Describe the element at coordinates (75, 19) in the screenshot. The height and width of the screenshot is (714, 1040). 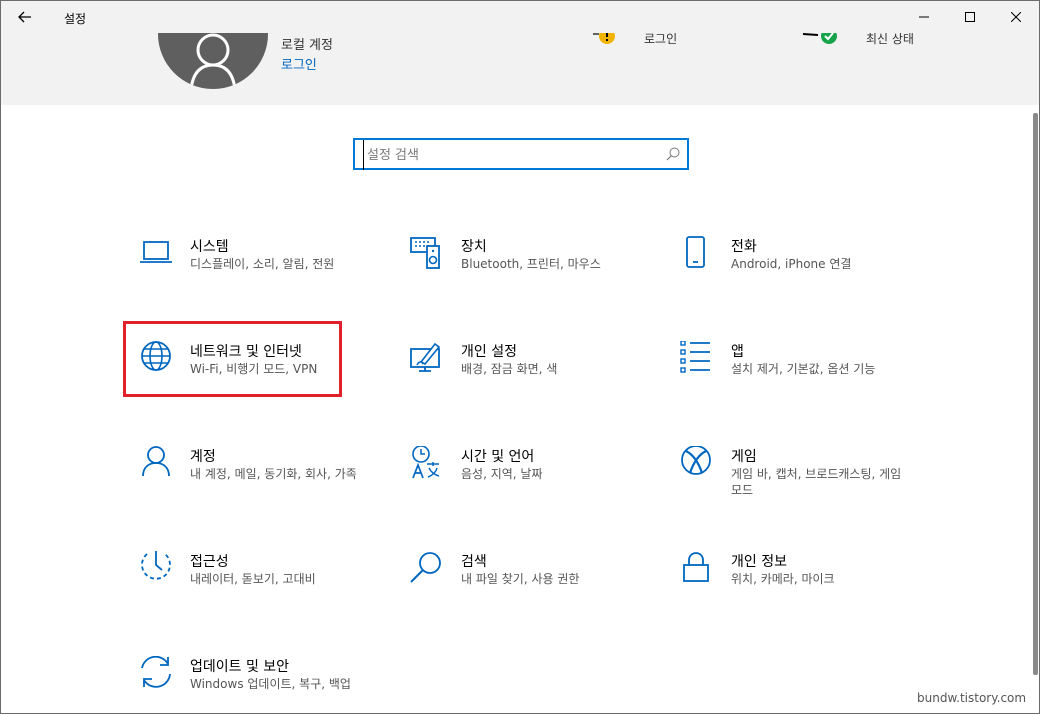
I see `app-title: 설정` at that location.